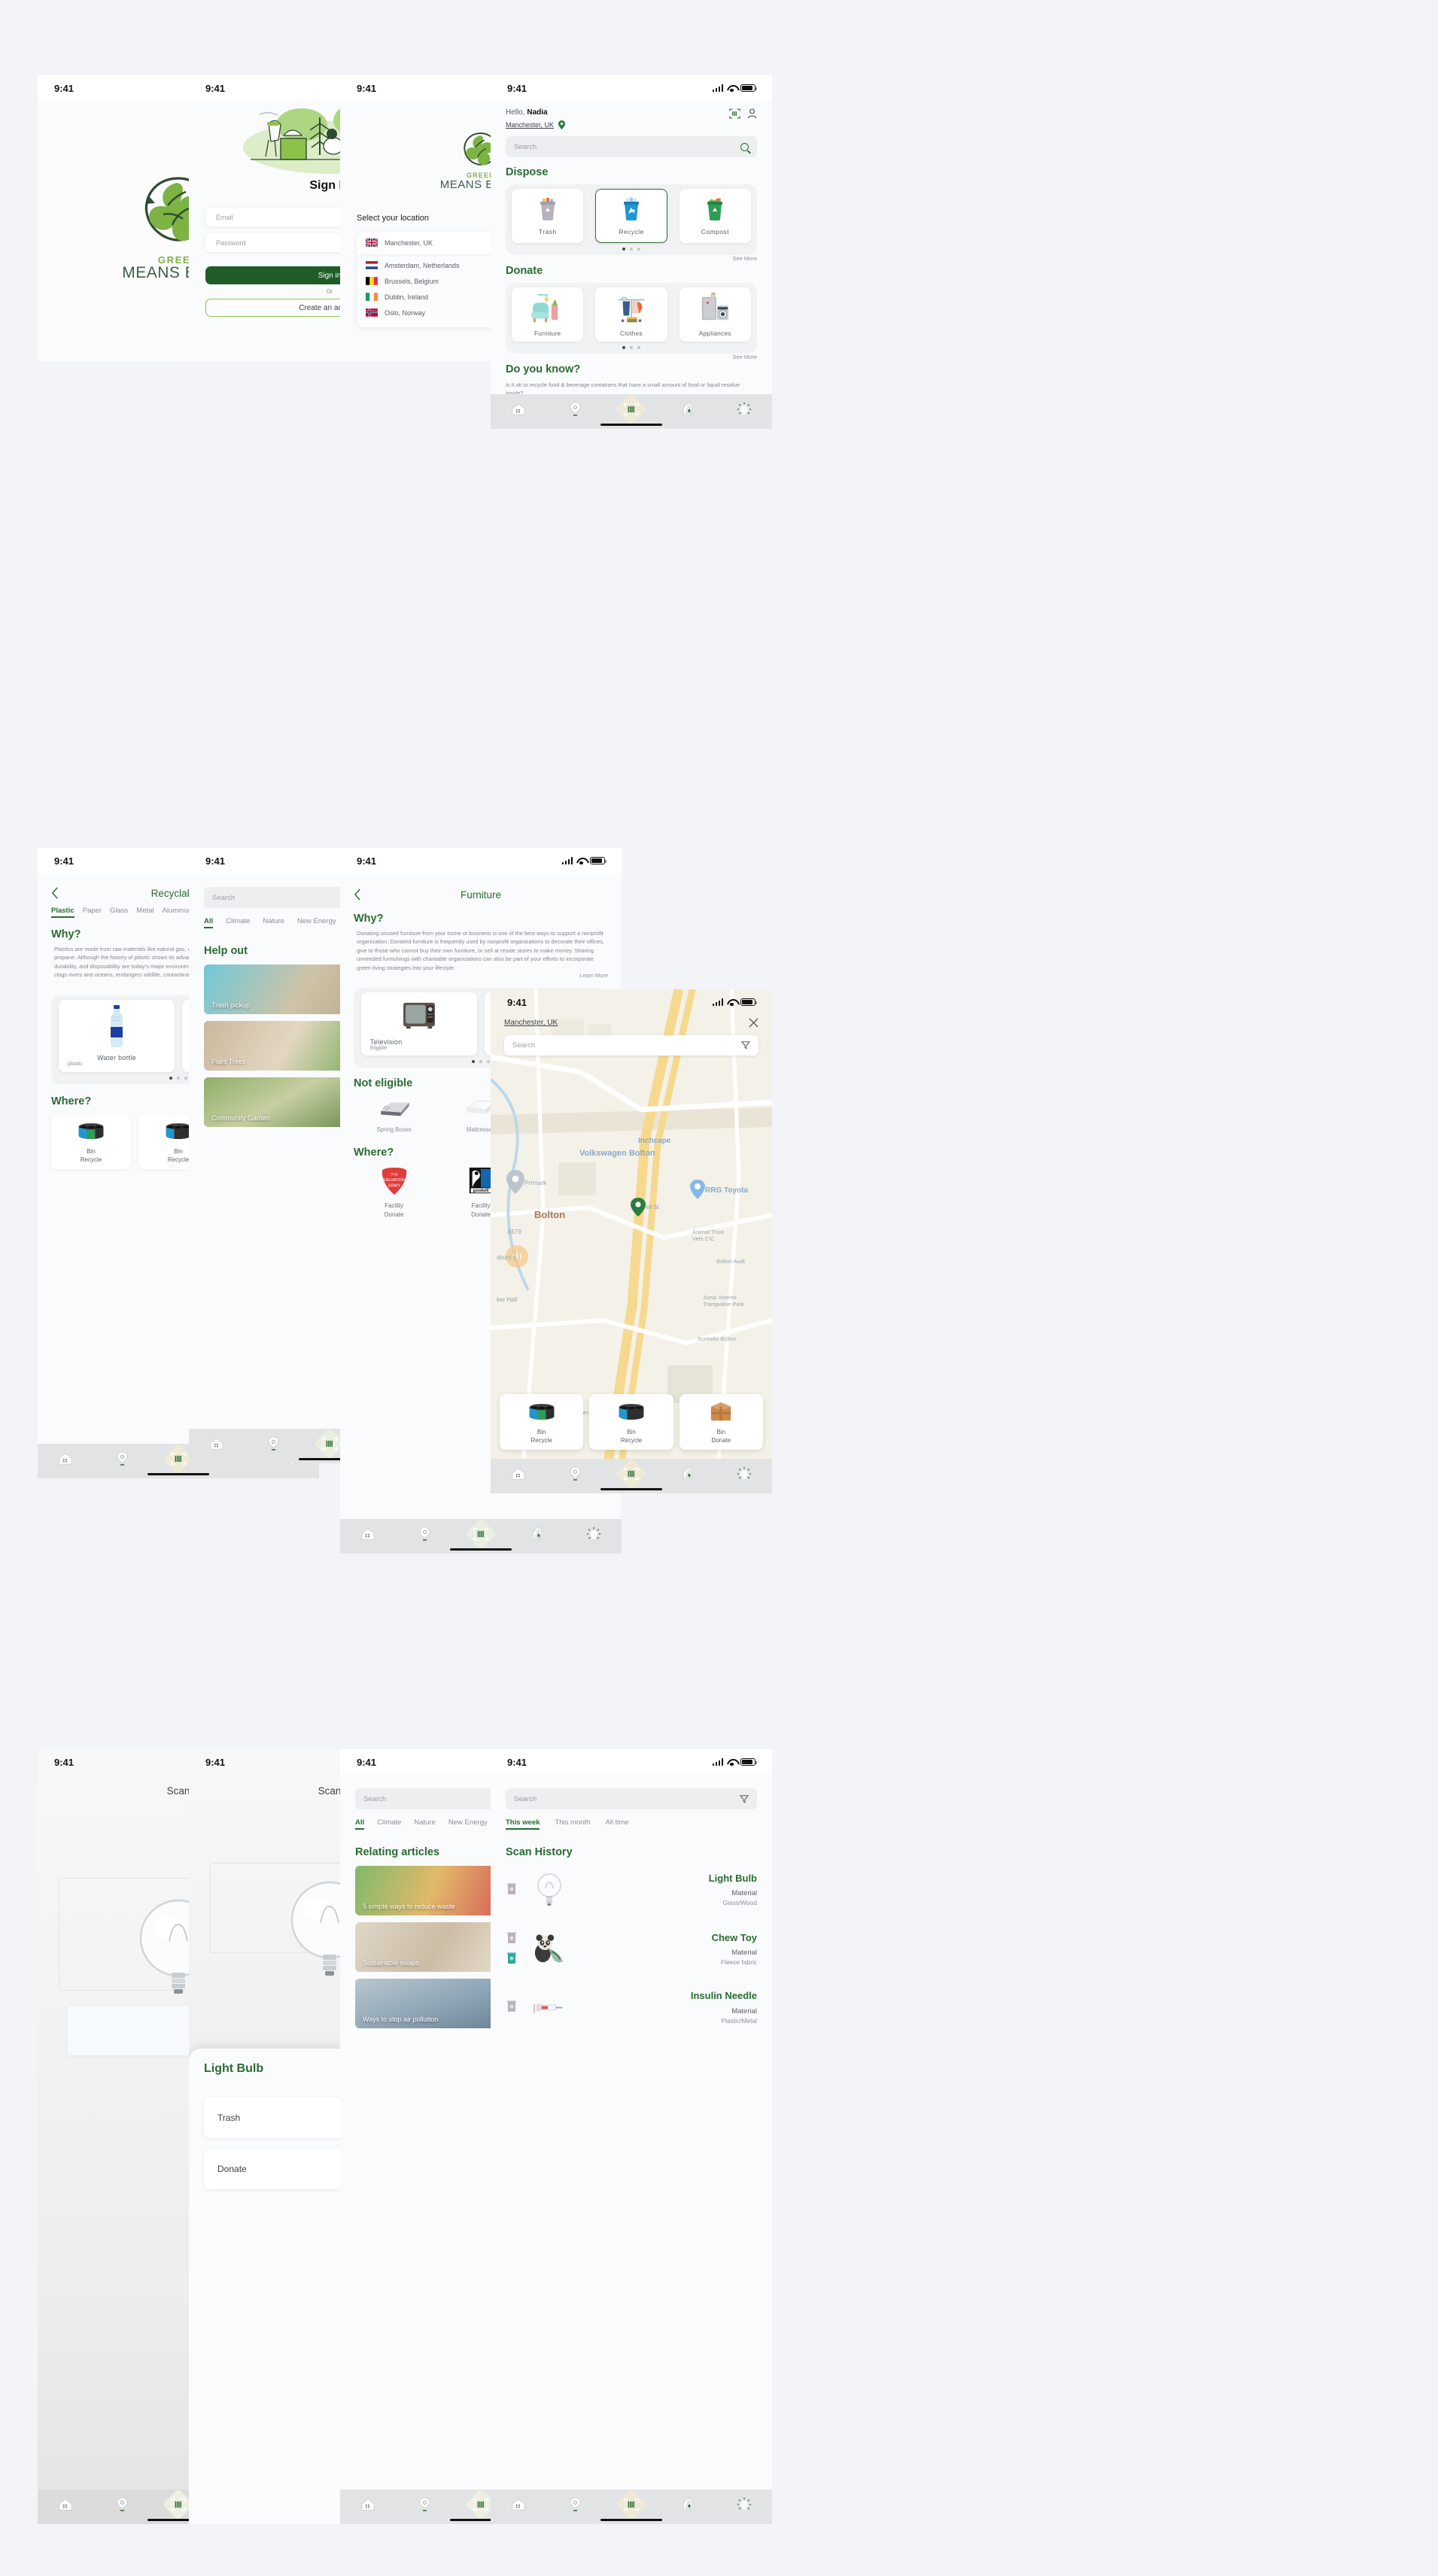 The height and width of the screenshot is (2576, 1438). Describe the element at coordinates (531, 1023) in the screenshot. I see `map-location-label: Manchester, UK` at that location.